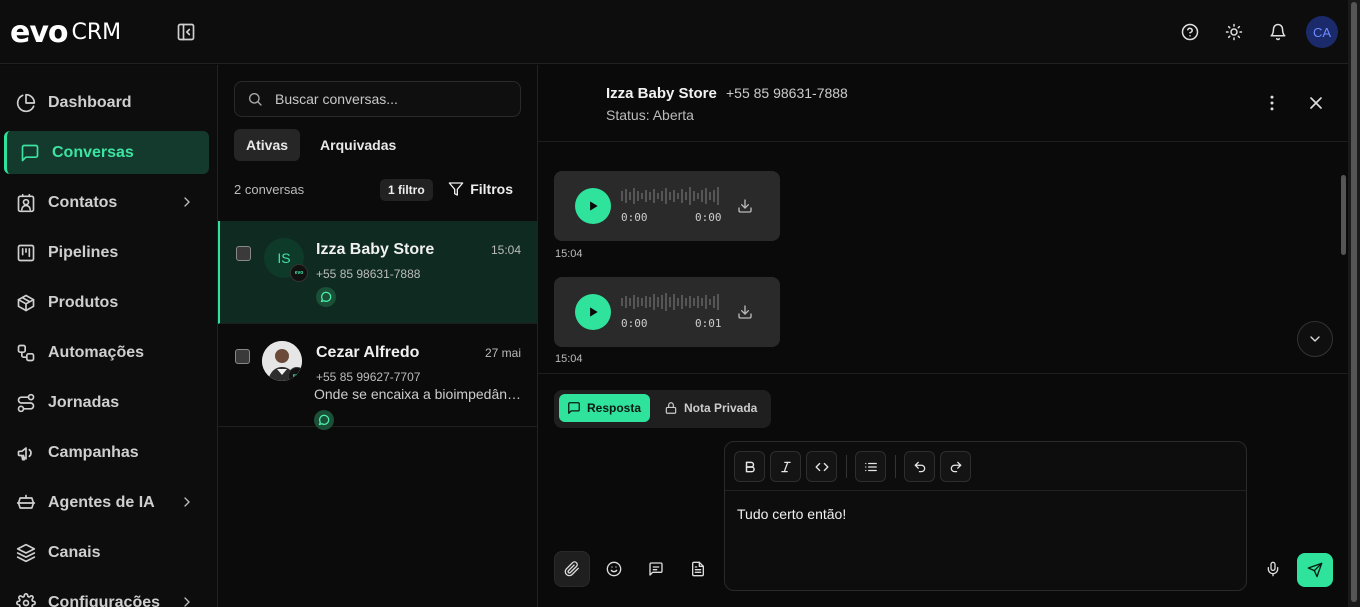  What do you see at coordinates (26, 553) in the screenshot?
I see `layers-icon` at bounding box center [26, 553].